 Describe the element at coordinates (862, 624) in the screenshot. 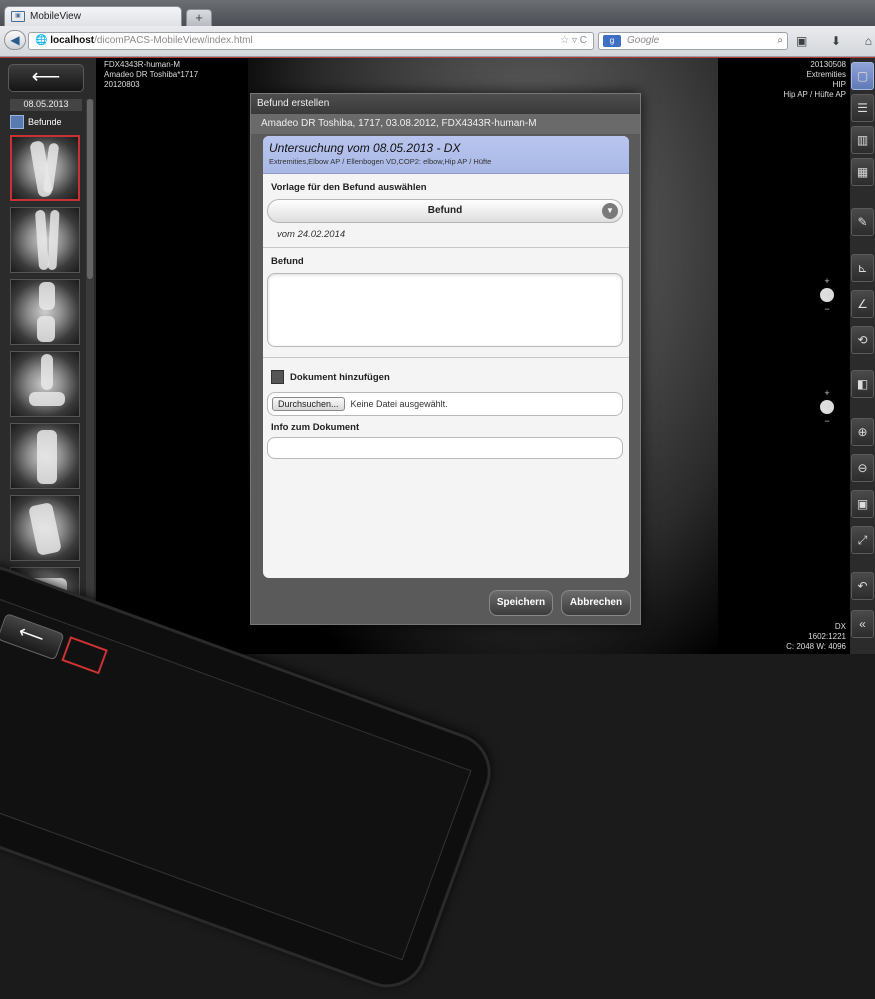

I see `collapse-icon: «` at that location.